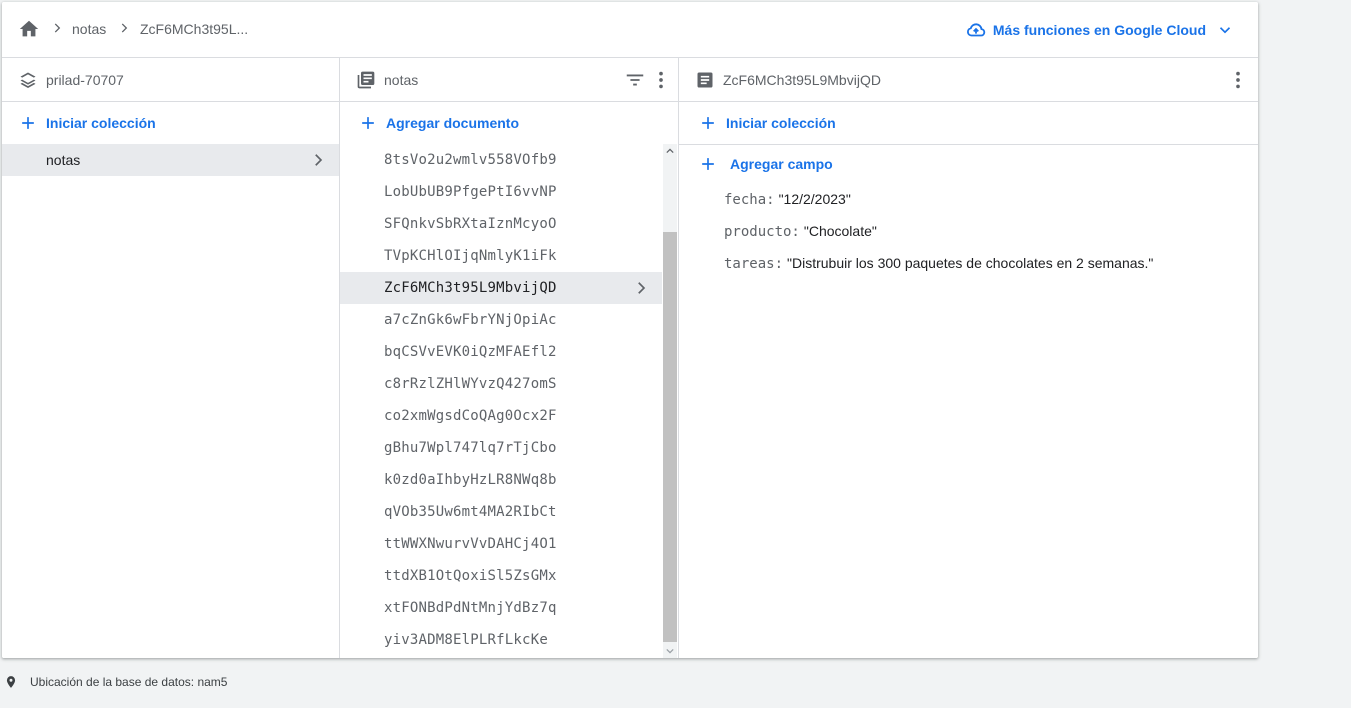 Image resolution: width=1351 pixels, height=708 pixels. Describe the element at coordinates (470, 192) in the screenshot. I see `document-id: LobUbUB9PfgePtI6vvNP` at that location.